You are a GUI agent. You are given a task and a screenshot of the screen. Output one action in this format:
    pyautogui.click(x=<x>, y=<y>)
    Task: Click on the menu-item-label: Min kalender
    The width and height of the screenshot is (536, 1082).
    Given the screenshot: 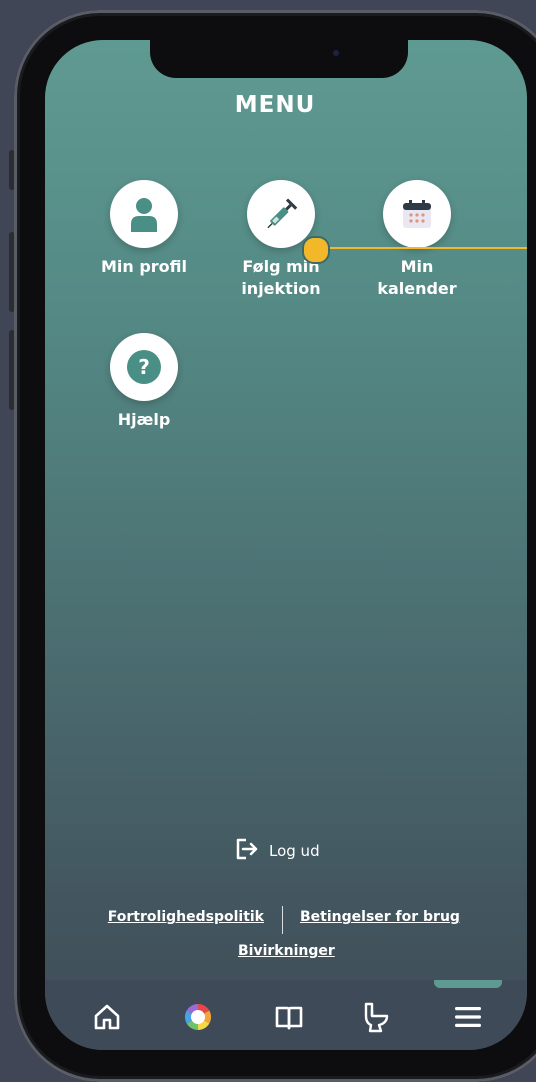 What is the action you would take?
    pyautogui.click(x=417, y=277)
    